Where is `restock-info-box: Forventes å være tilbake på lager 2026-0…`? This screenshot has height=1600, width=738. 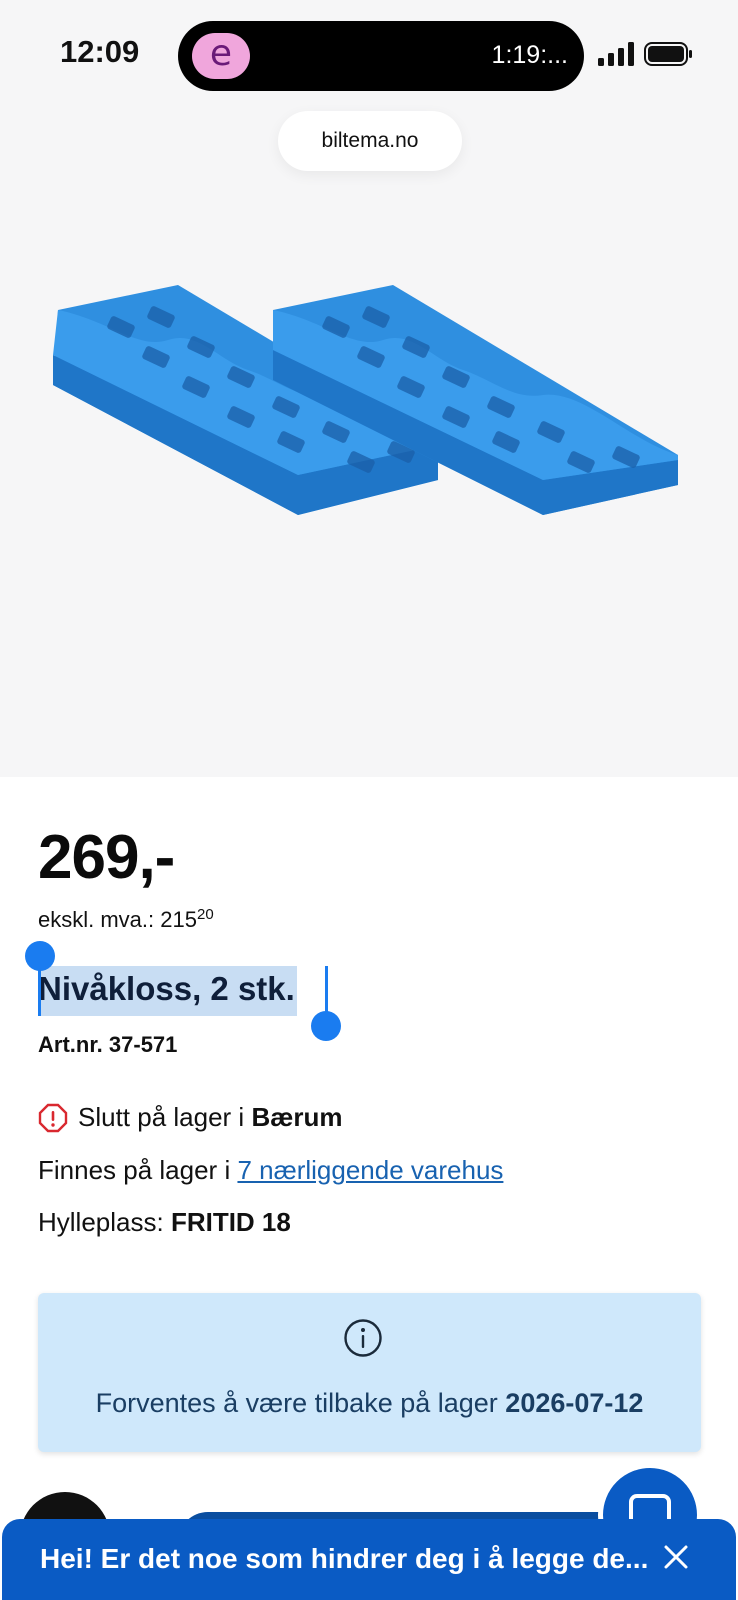 restock-info-box: Forventes å være tilbake på lager 2026-0… is located at coordinates (369, 1372).